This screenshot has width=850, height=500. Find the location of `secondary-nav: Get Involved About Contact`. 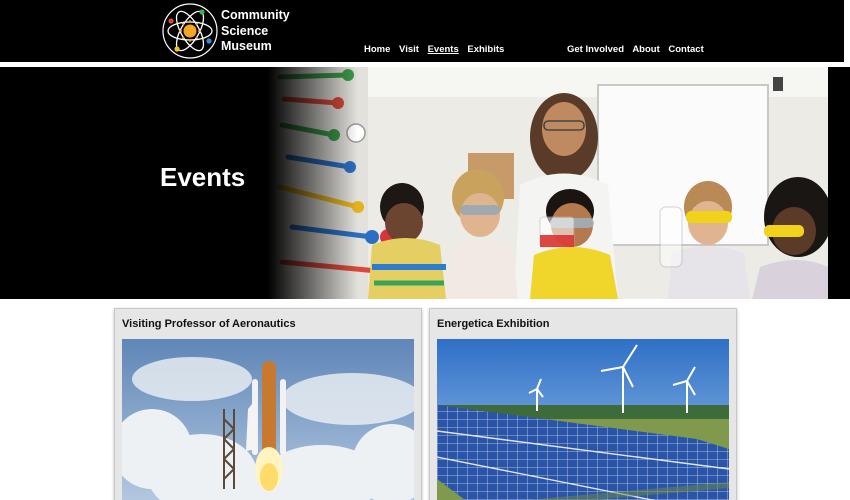

secondary-nav: Get Involved About Contact is located at coordinates (638, 49).